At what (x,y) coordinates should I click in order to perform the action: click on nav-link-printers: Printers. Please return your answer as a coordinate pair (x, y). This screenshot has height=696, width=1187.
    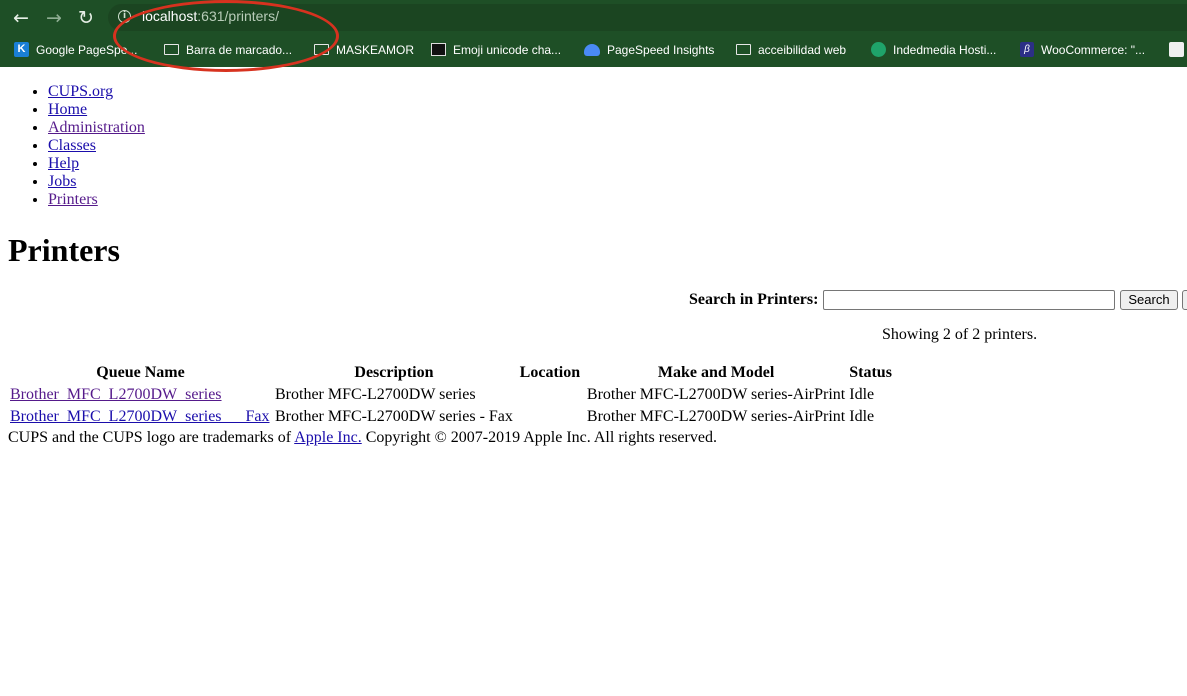
    Looking at the image, I should click on (73, 199).